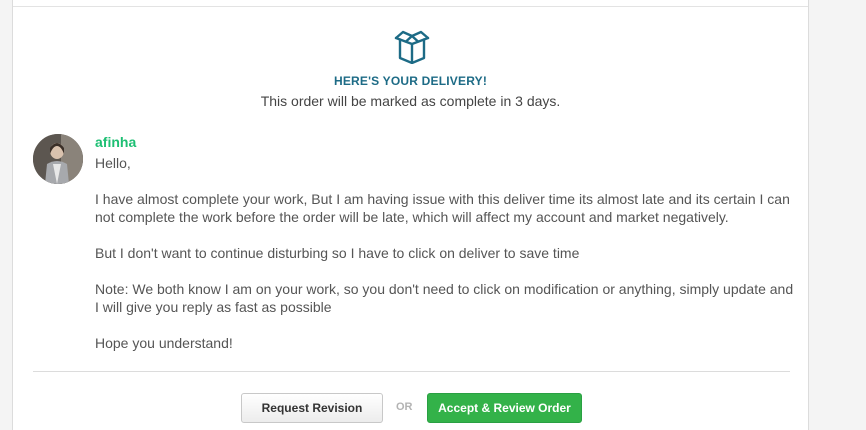 This screenshot has height=430, width=866. What do you see at coordinates (164, 343) in the screenshot?
I see `message-paragraph: Hope you understand!` at bounding box center [164, 343].